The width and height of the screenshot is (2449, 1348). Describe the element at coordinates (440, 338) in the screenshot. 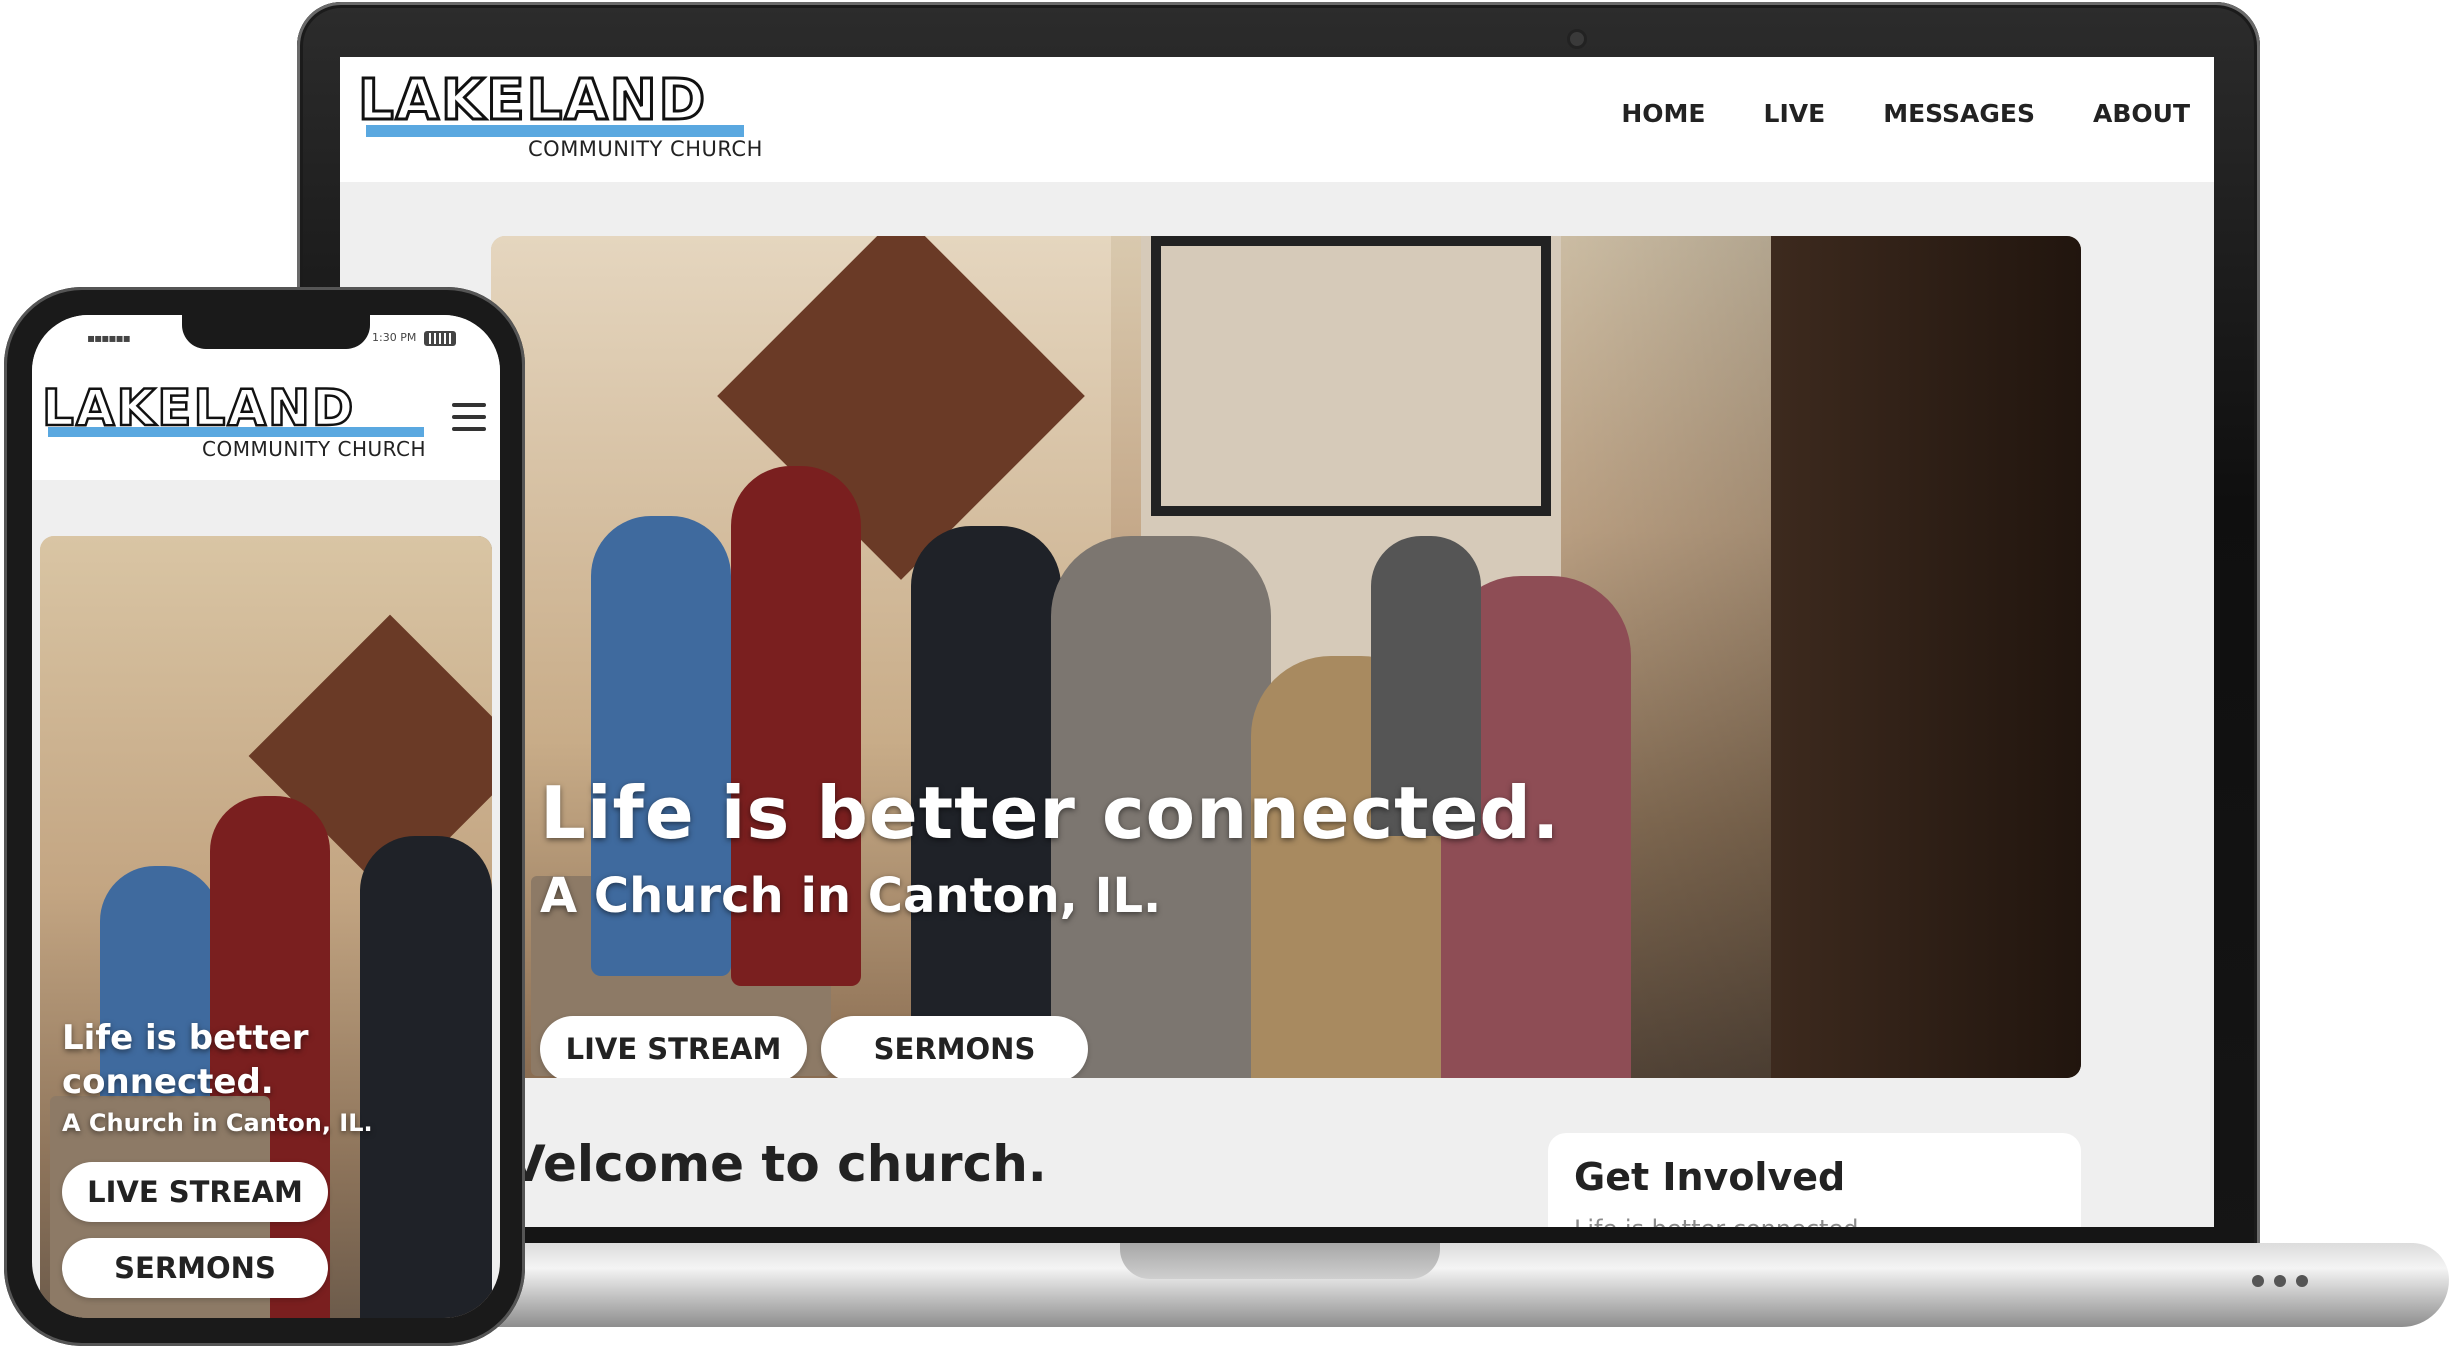

I see `battery-icon` at that location.